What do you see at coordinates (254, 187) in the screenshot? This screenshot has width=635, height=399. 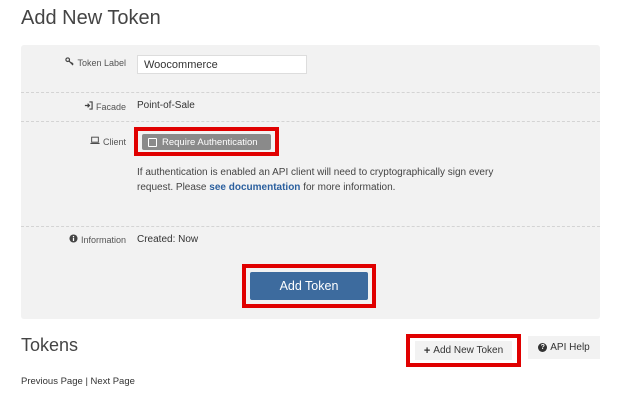 I see `see-documentation-link: see documentation` at bounding box center [254, 187].